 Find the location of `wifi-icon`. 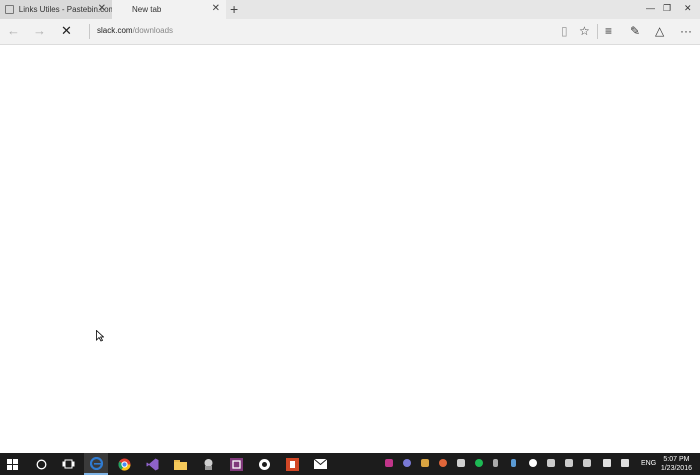

wifi-icon is located at coordinates (569, 463).